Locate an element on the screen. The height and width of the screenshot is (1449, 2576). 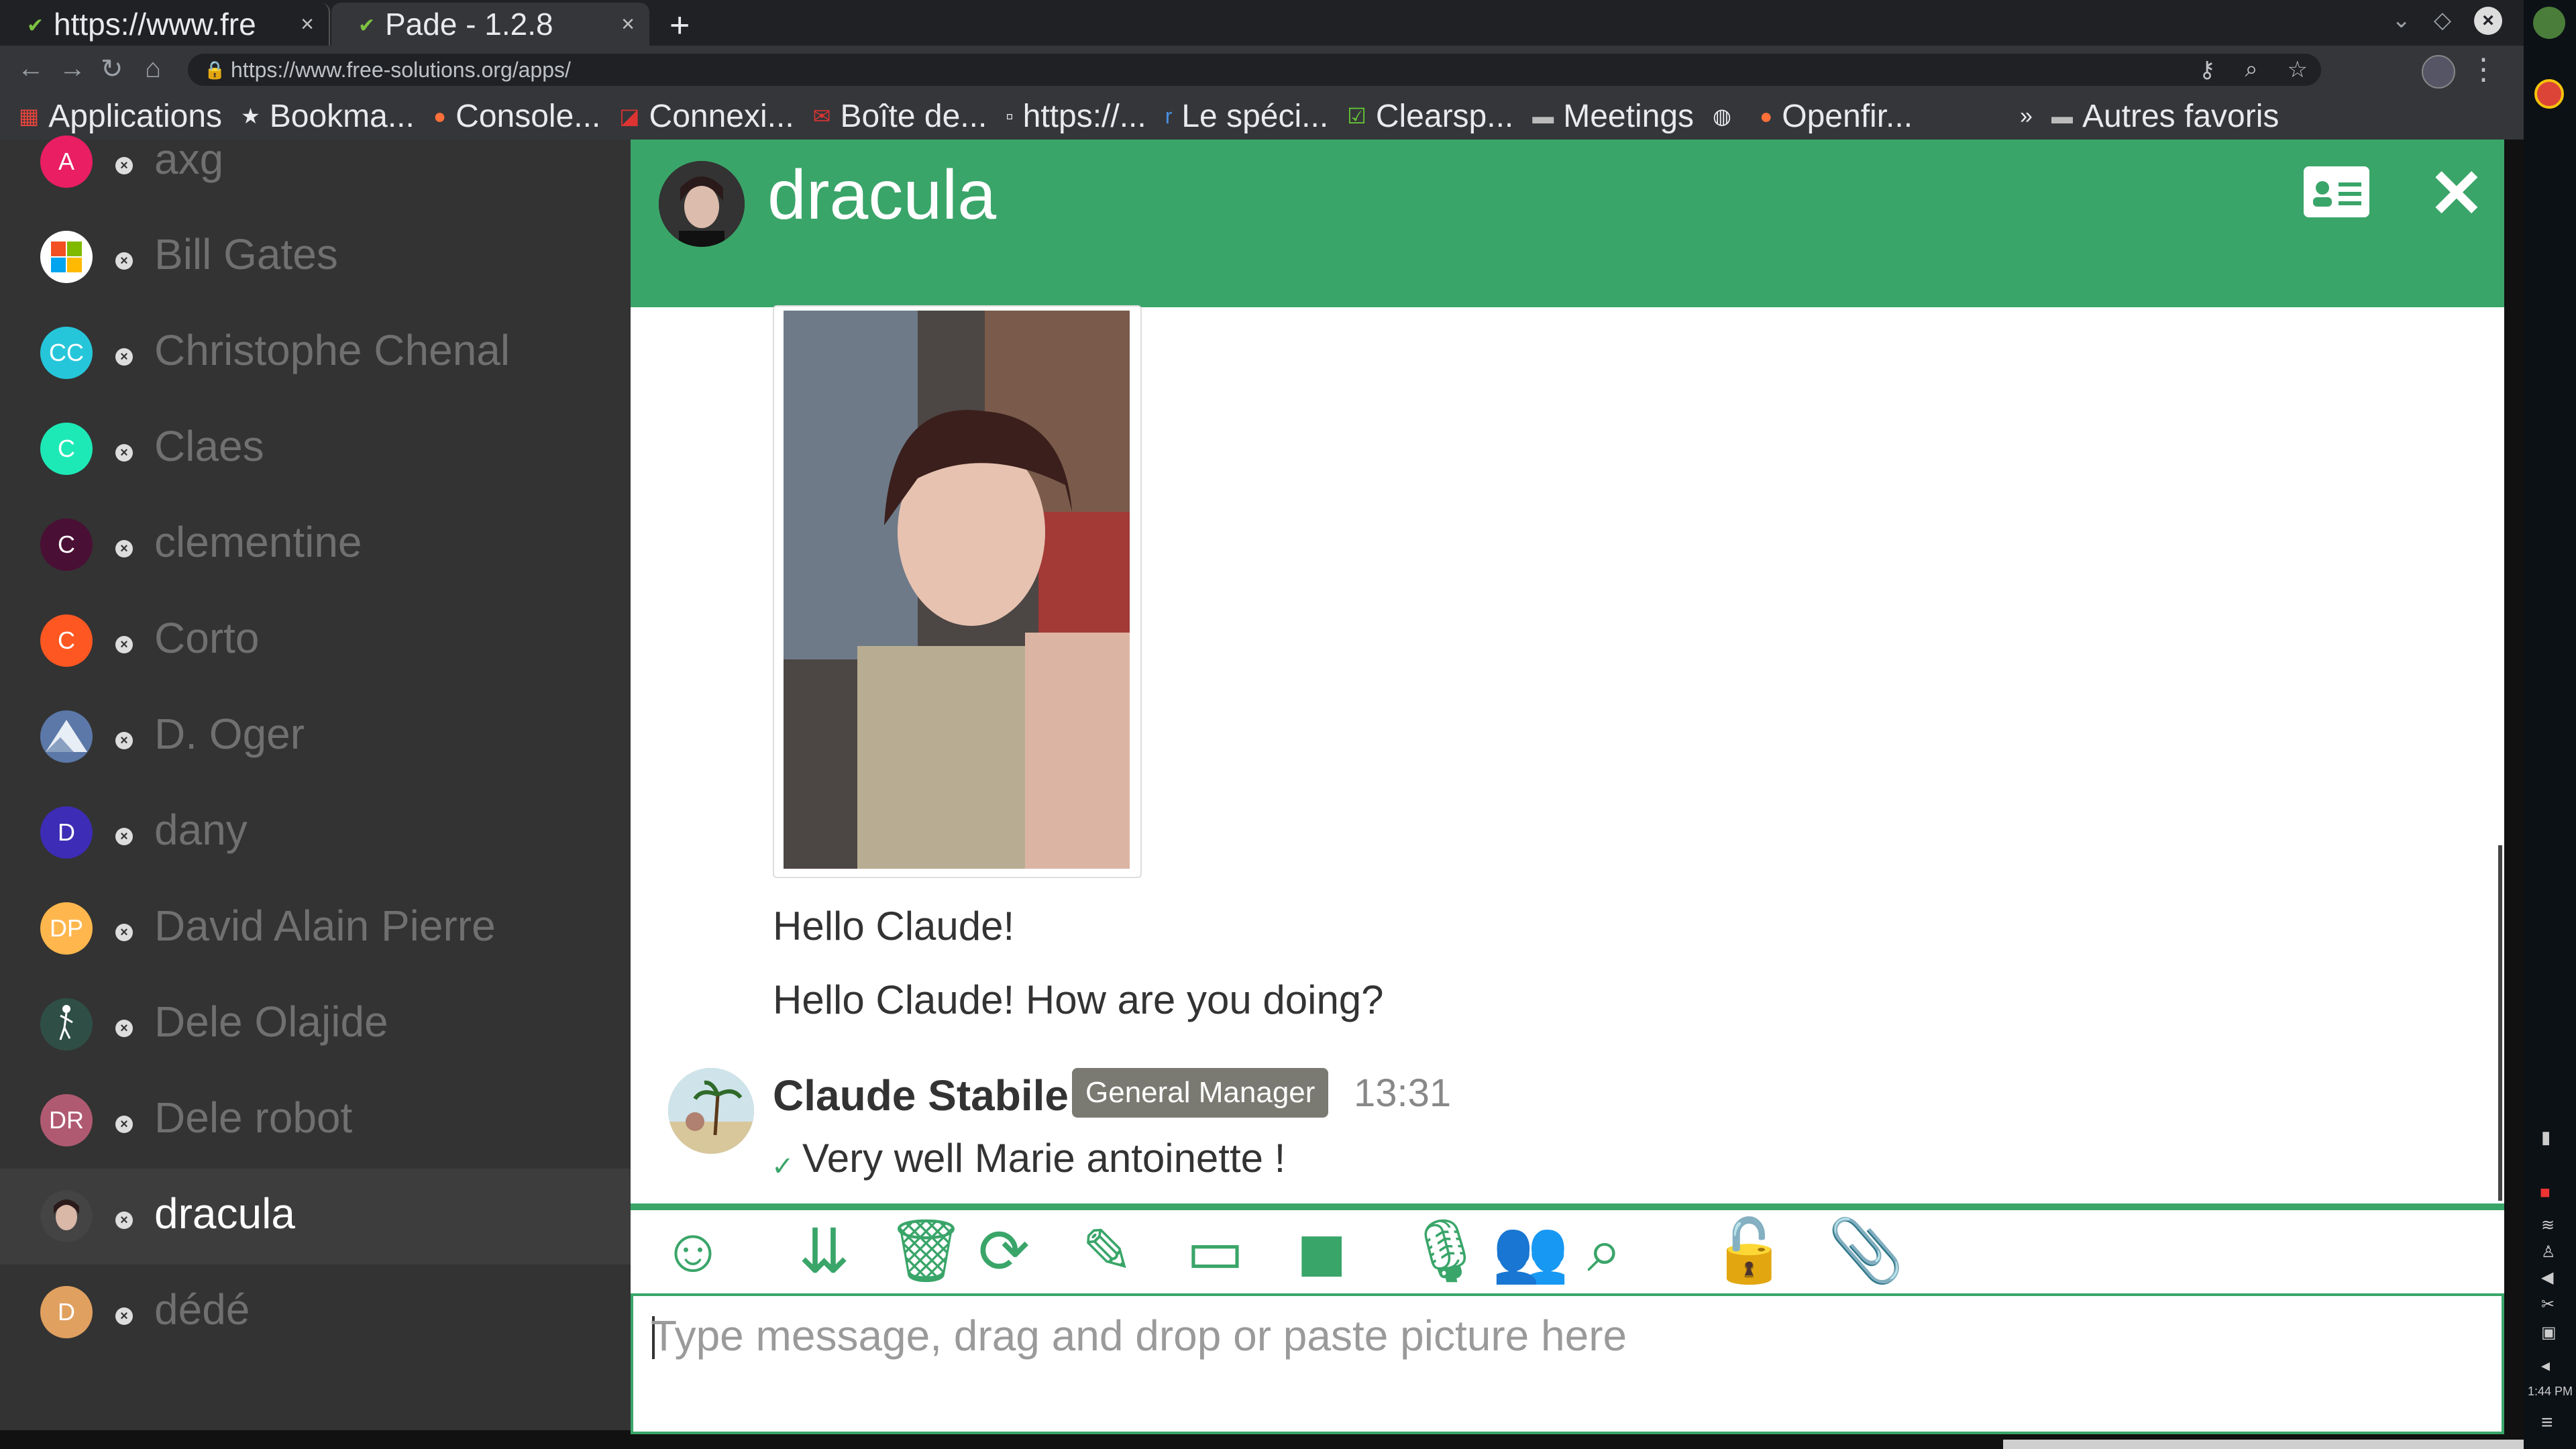
contact-axg: A × axg is located at coordinates (315, 162).